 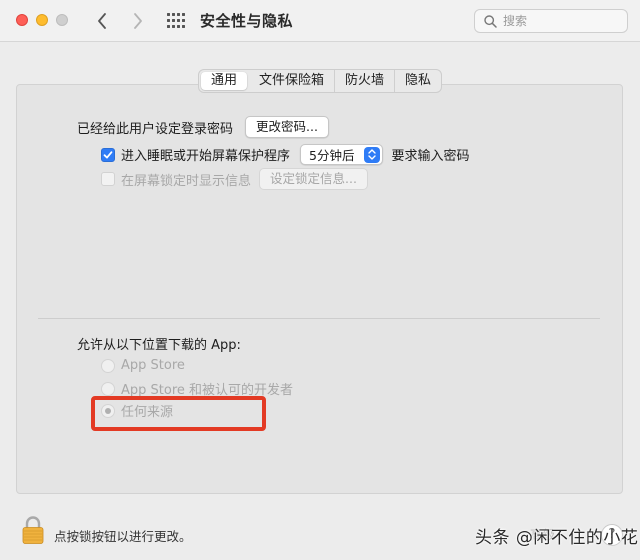 What do you see at coordinates (372, 154) in the screenshot?
I see `select-stepper-icon` at bounding box center [372, 154].